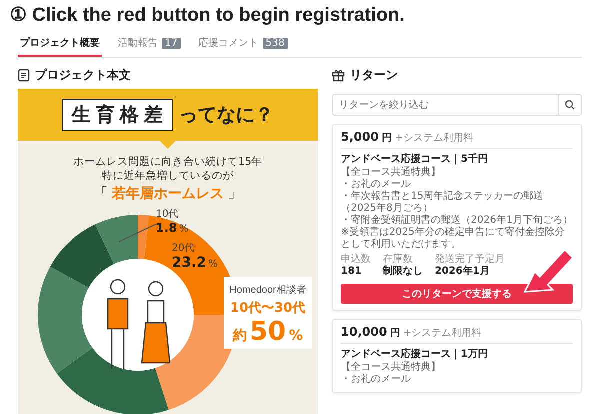 Image resolution: width=600 pixels, height=414 pixels. I want to click on percent-value: 23.2, so click(189, 263).